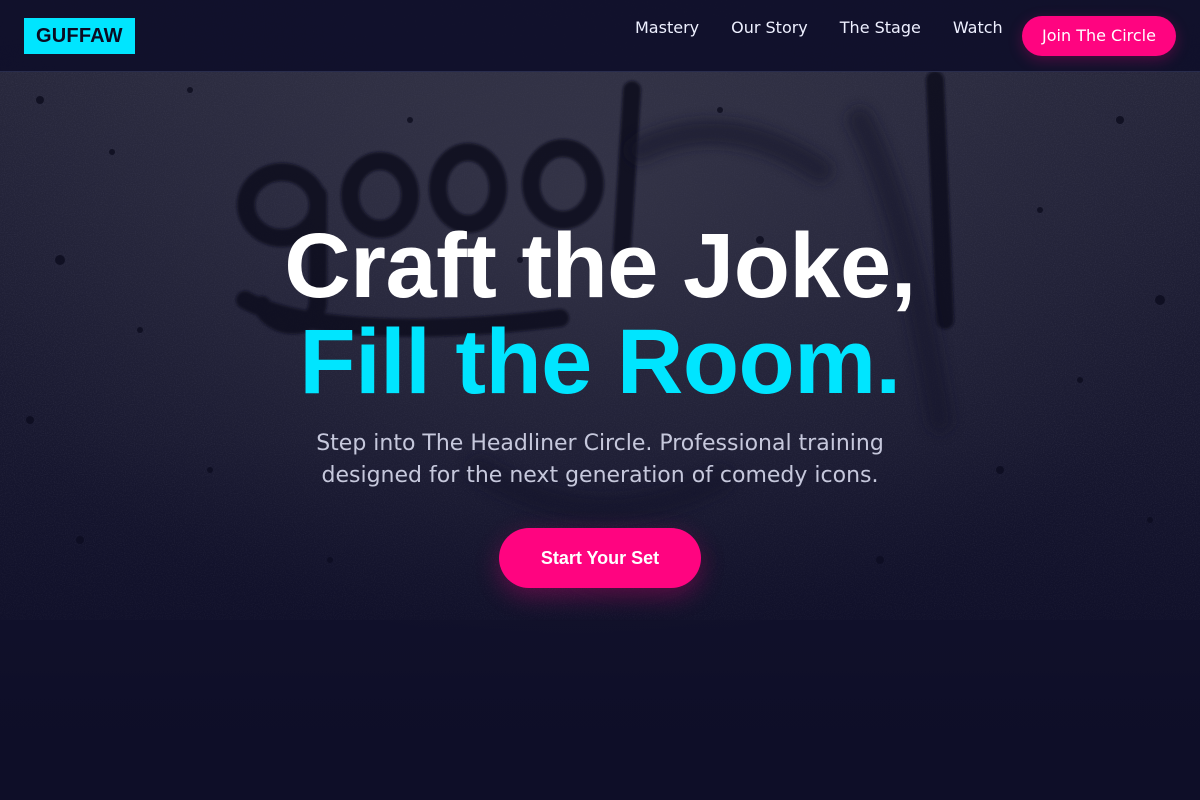 The image size is (1200, 800). What do you see at coordinates (769, 28) in the screenshot?
I see `nav-link-our-story: Our Story` at bounding box center [769, 28].